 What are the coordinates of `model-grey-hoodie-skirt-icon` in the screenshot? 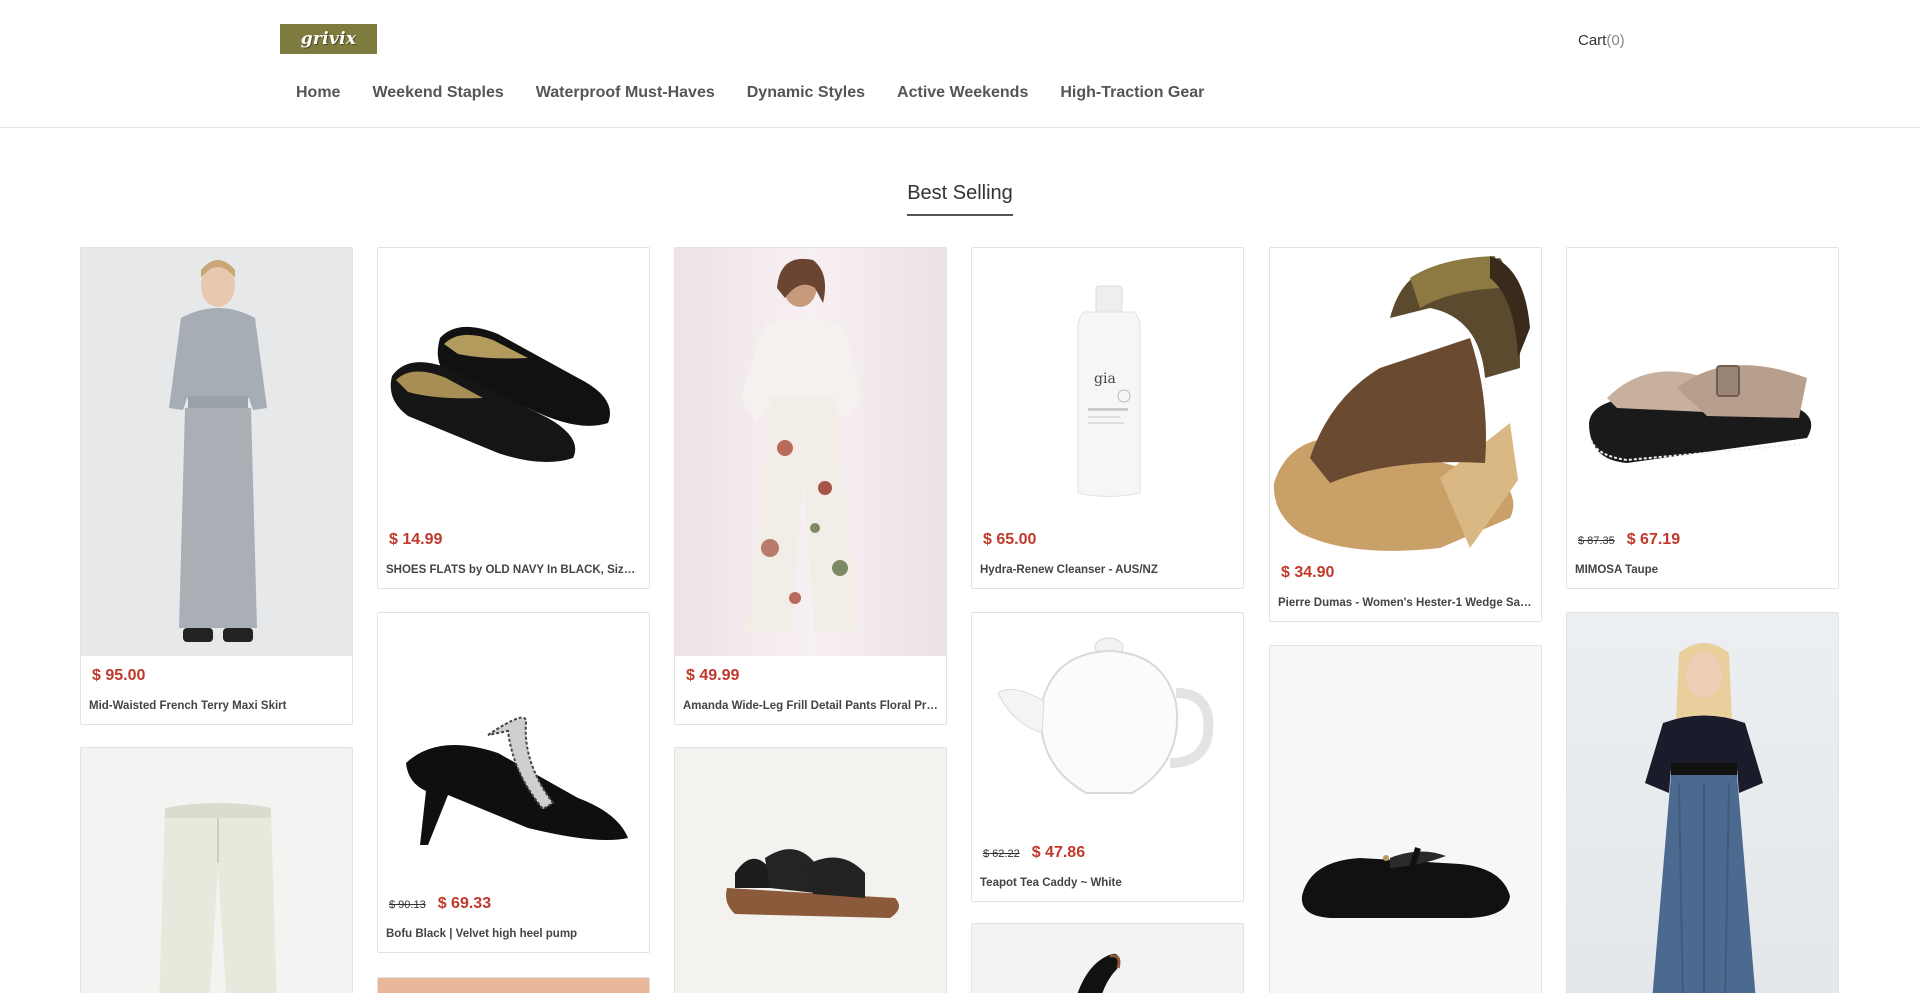 It's located at (218, 451).